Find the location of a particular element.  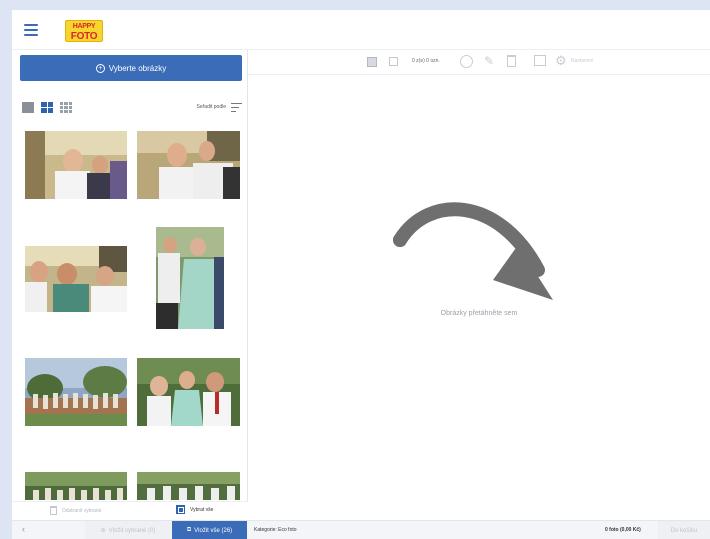

view-controls: Seřadit podle is located at coordinates (132, 108).